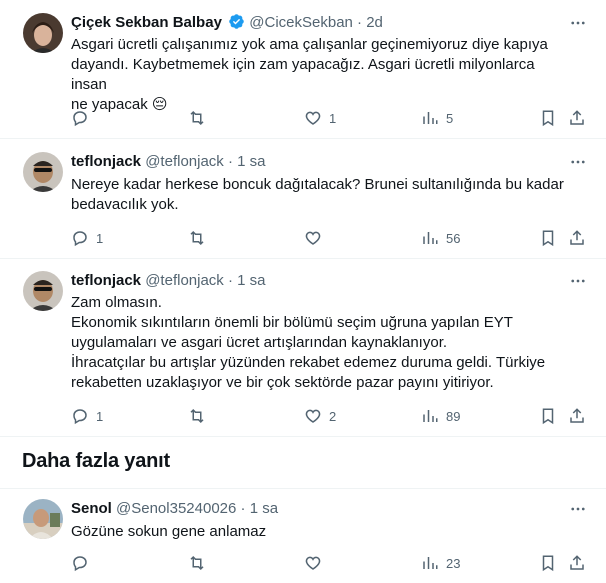  What do you see at coordinates (453, 563) in the screenshot?
I see `views-count: 23` at bounding box center [453, 563].